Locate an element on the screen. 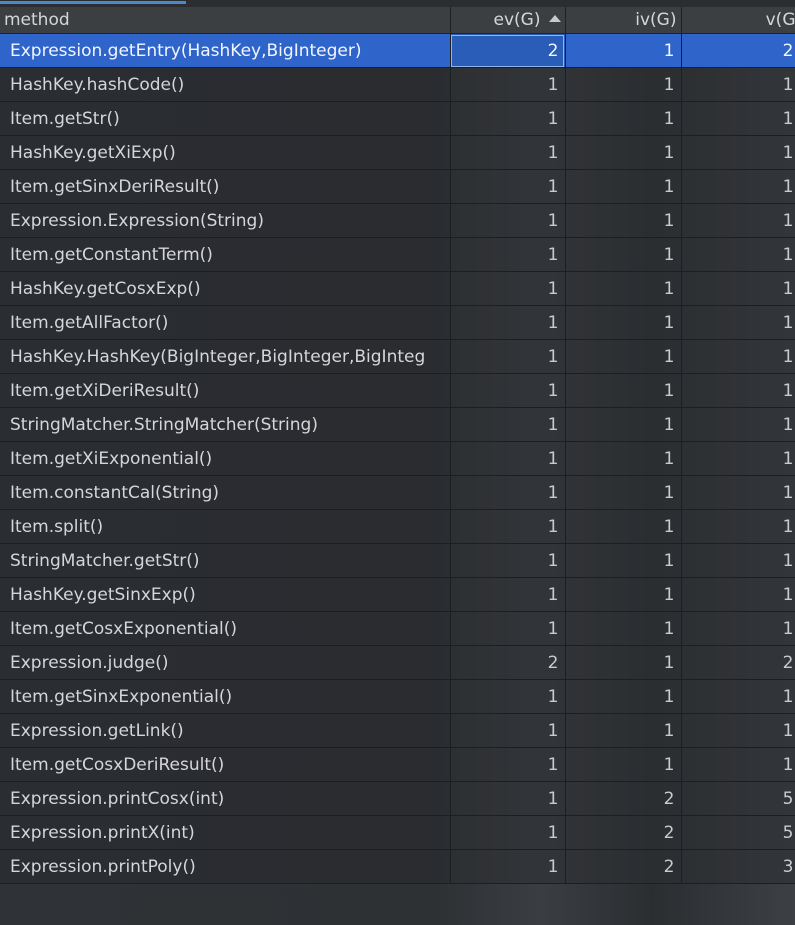 The image size is (795, 925). table-row: Item.split() 1 1 1 is located at coordinates (397, 526).